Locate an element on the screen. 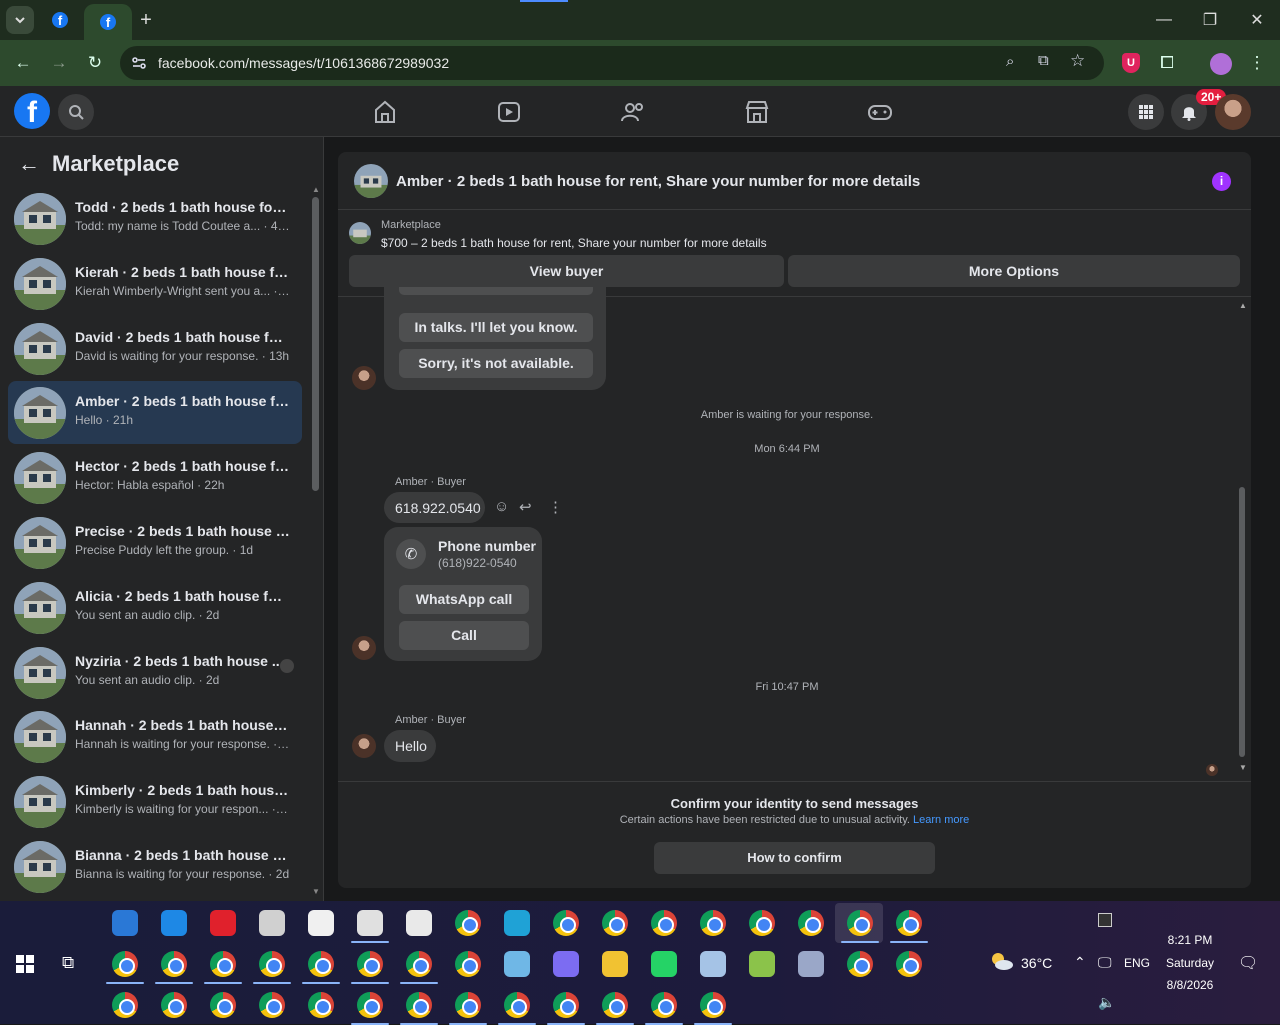 The width and height of the screenshot is (1280, 1025). start-button is located at coordinates (25, 966).